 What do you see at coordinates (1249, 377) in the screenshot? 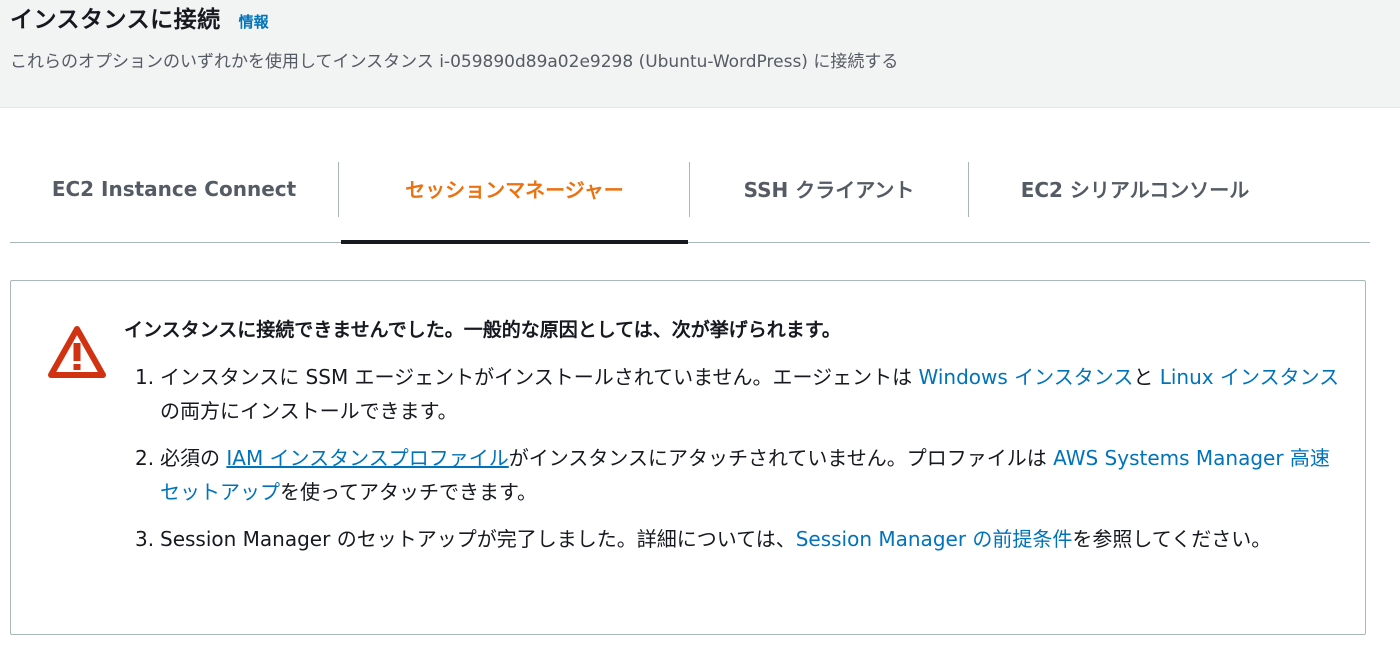
I see `linux-instance-link: Linux インスタンス` at bounding box center [1249, 377].